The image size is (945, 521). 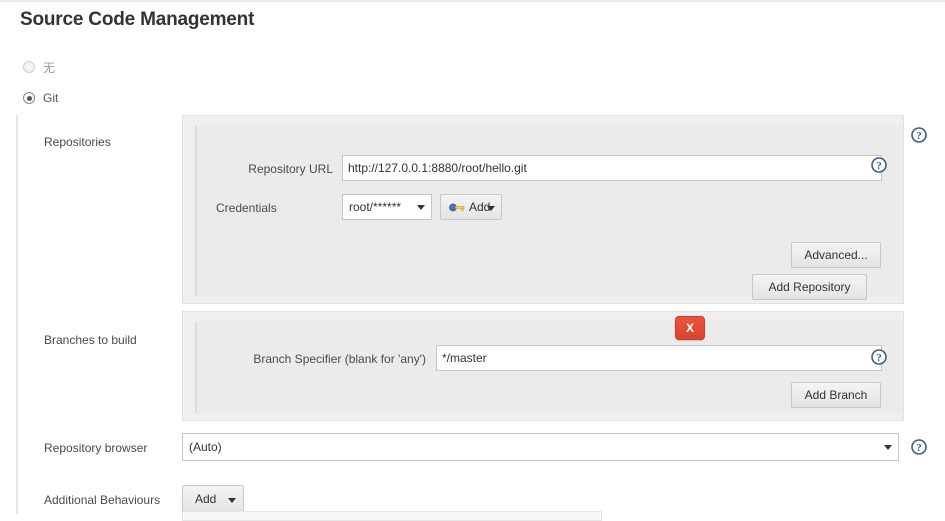 What do you see at coordinates (29, 98) in the screenshot?
I see `radio-git` at bounding box center [29, 98].